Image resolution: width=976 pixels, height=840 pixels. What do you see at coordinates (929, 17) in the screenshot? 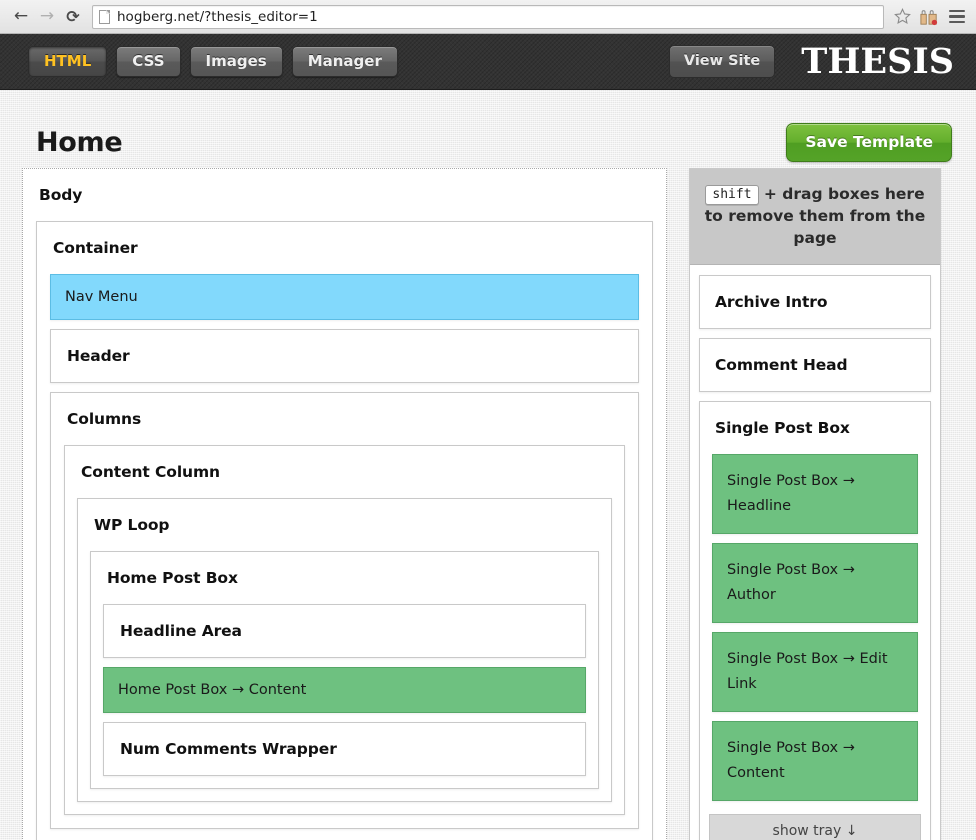
I see `extension-icon` at bounding box center [929, 17].